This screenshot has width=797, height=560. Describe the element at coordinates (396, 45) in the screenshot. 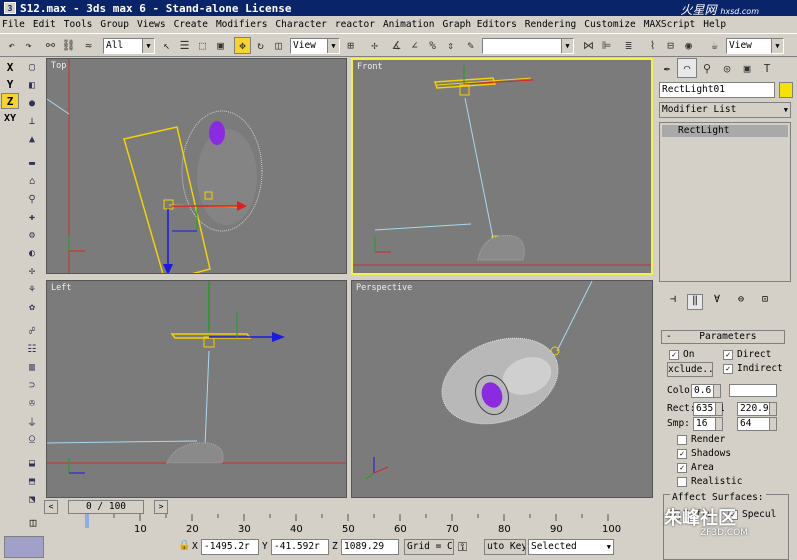

I see `snap-toggle-icon: ∡` at that location.